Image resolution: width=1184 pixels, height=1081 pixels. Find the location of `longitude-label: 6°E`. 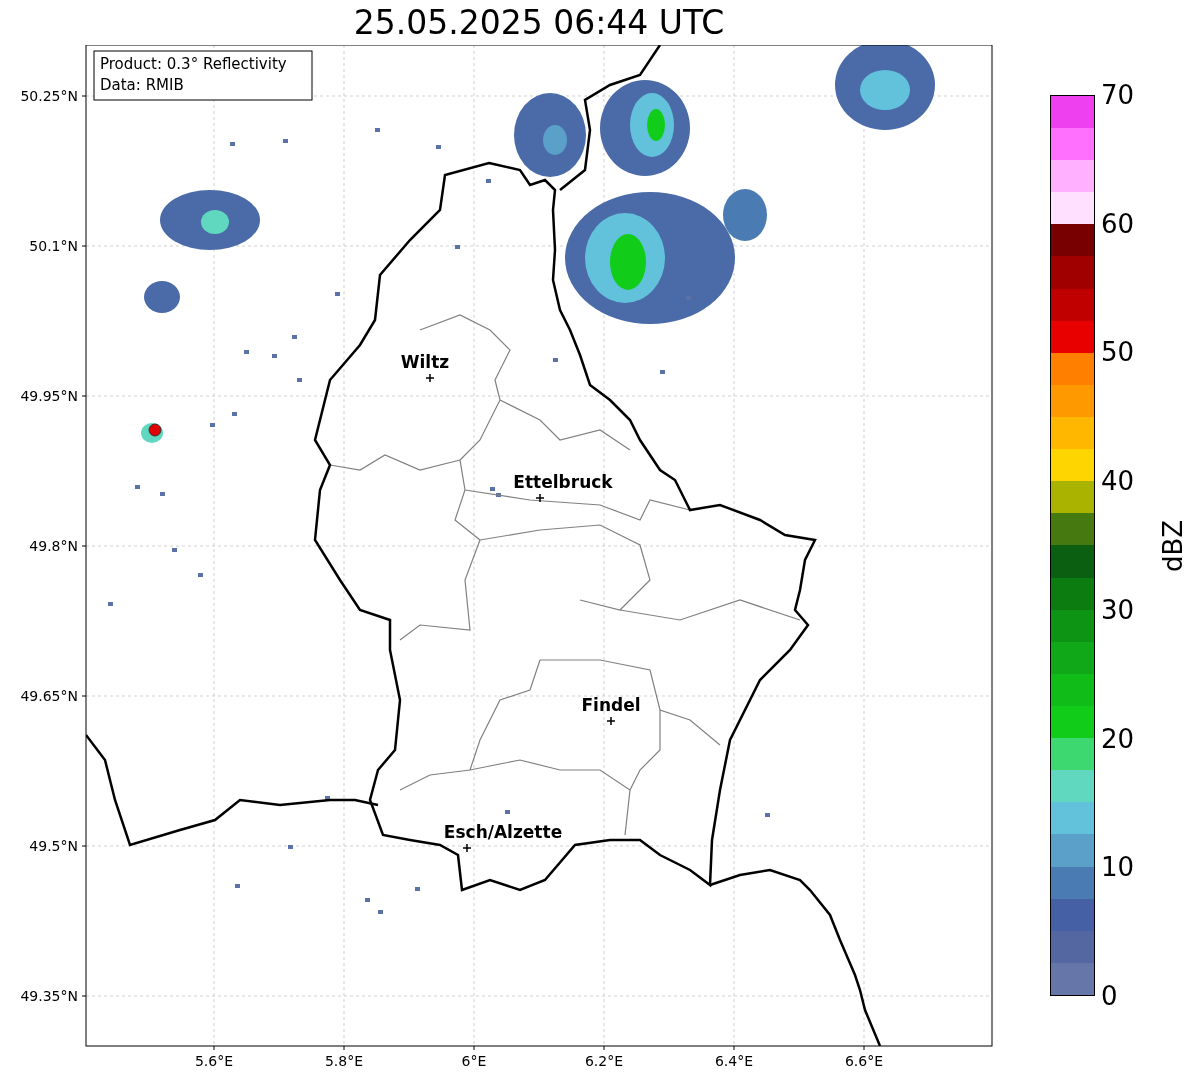

longitude-label: 6°E is located at coordinates (474, 1061).